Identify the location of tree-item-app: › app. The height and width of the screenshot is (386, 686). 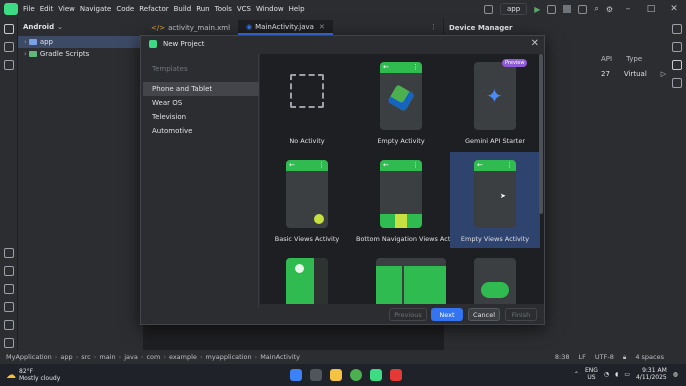
(80, 42).